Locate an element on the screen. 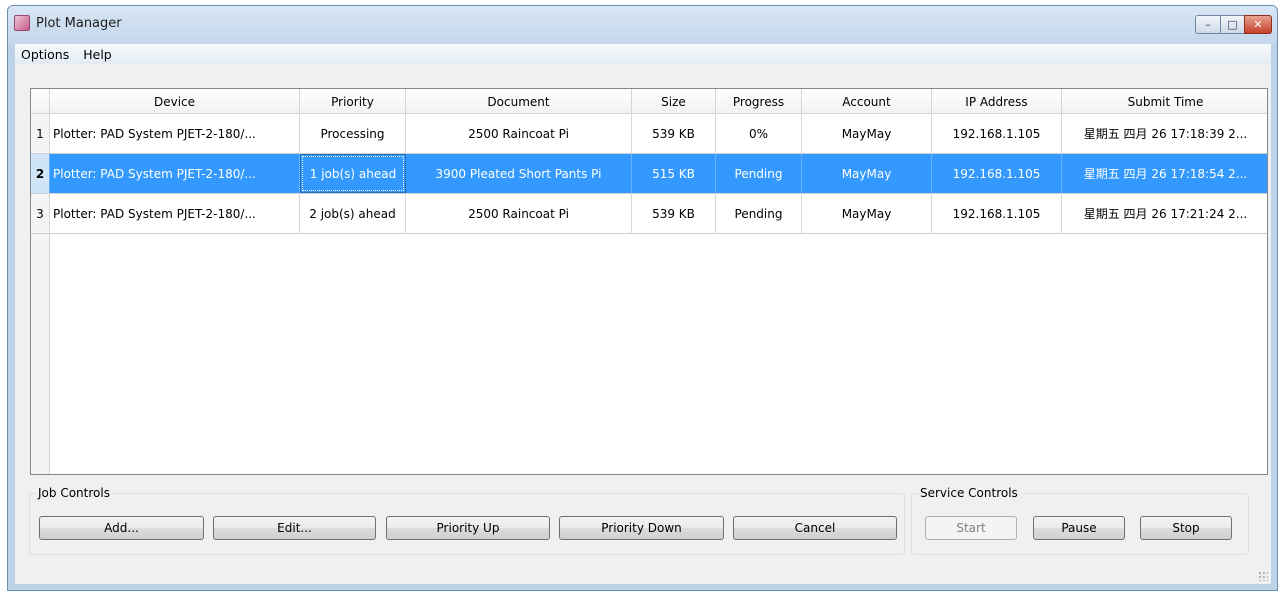 This screenshot has height=594, width=1285. close-button: ✕ is located at coordinates (1258, 24).